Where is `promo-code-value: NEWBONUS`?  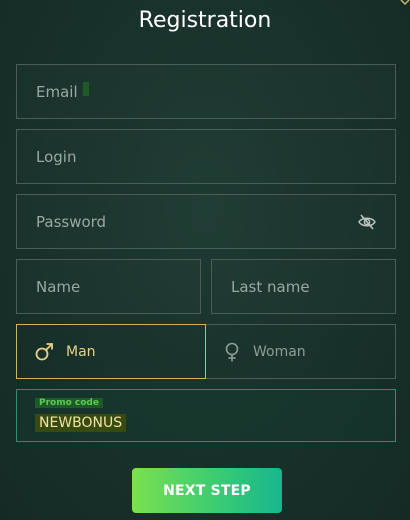 promo-code-value: NEWBONUS is located at coordinates (81, 423).